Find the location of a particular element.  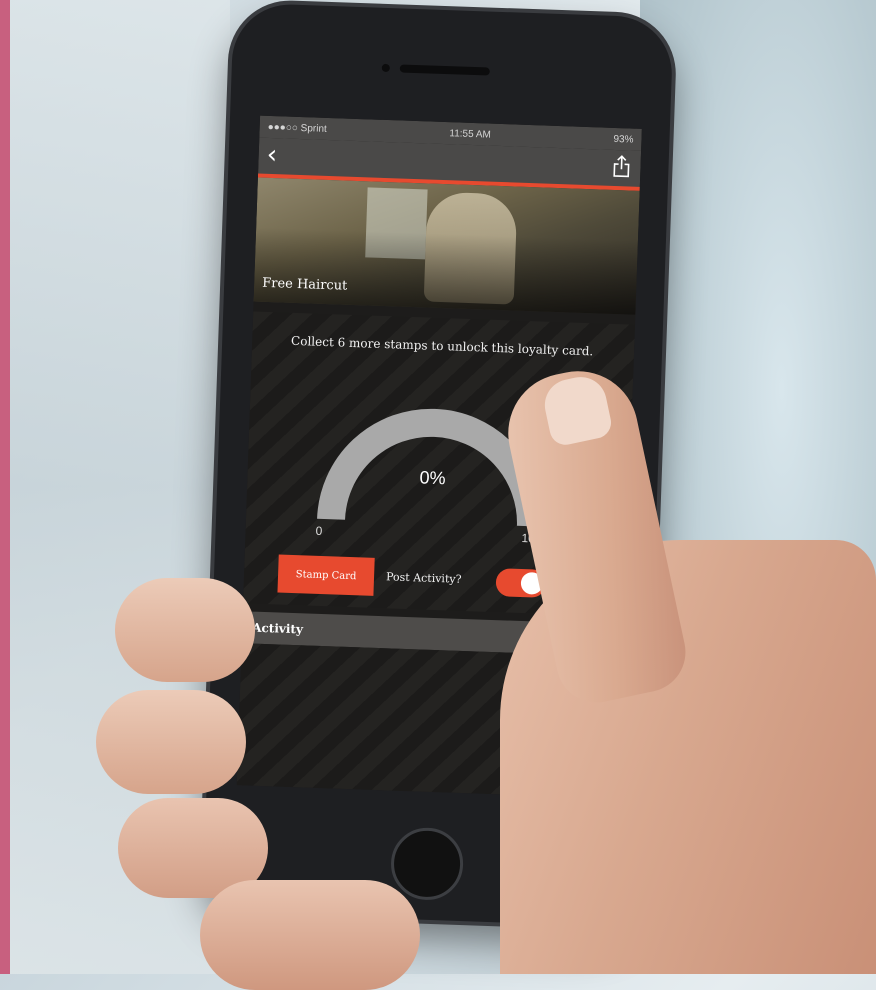

home-button is located at coordinates (427, 864).